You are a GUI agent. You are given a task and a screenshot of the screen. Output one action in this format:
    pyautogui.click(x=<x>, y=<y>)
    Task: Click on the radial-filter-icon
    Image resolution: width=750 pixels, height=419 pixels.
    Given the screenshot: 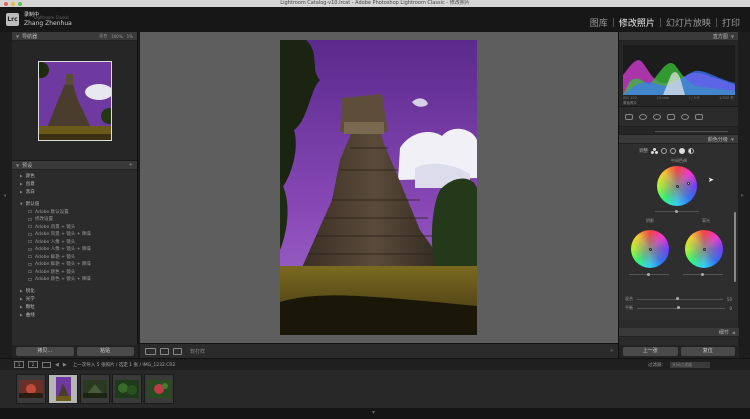 What is the action you would take?
    pyautogui.click(x=685, y=116)
    